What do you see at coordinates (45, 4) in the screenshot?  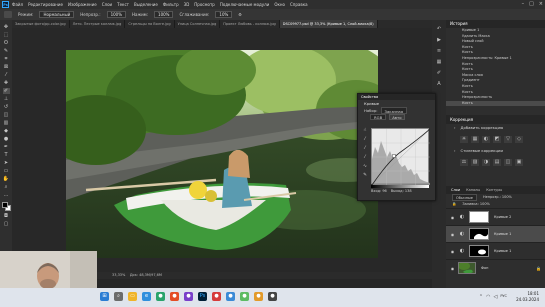 I see `menu-edit: Редактирование` at bounding box center [45, 4].